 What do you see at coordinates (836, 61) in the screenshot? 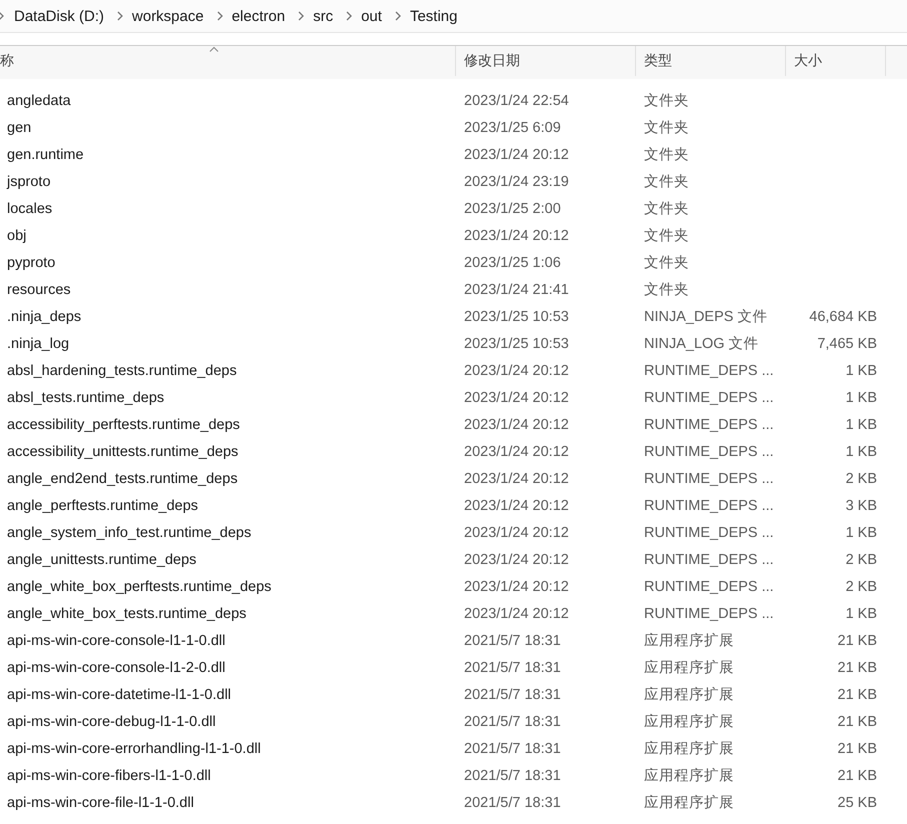
I see `column-header: 大小` at bounding box center [836, 61].